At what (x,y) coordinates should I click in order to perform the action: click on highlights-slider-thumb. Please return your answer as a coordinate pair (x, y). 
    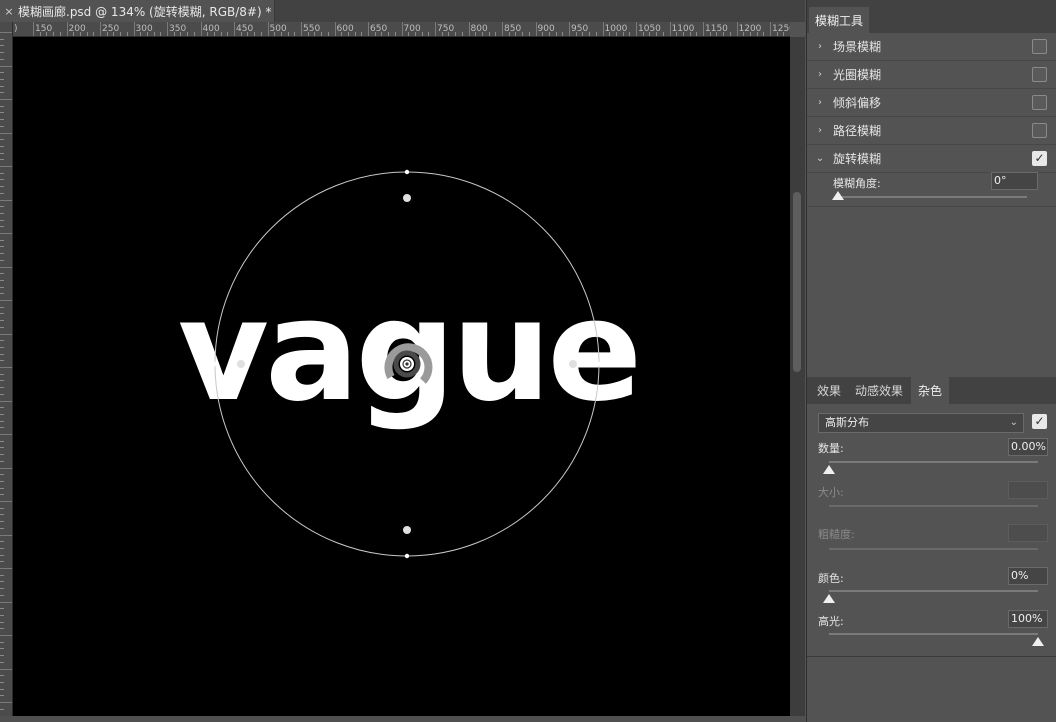
    Looking at the image, I should click on (1038, 641).